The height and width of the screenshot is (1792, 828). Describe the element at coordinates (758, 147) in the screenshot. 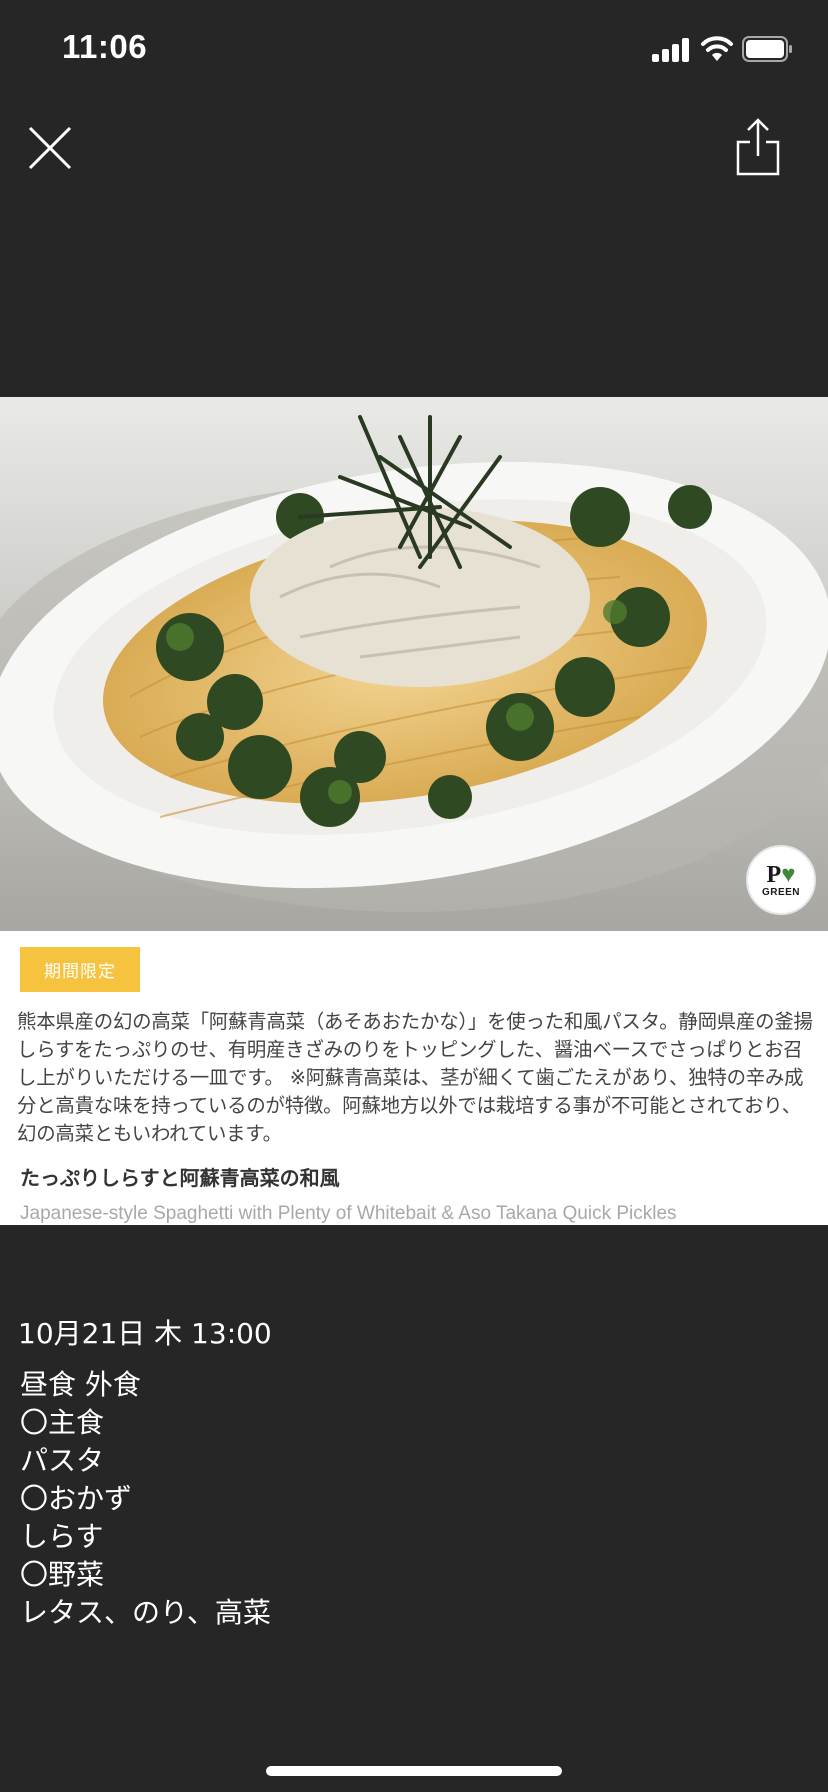

I see `share-icon` at that location.